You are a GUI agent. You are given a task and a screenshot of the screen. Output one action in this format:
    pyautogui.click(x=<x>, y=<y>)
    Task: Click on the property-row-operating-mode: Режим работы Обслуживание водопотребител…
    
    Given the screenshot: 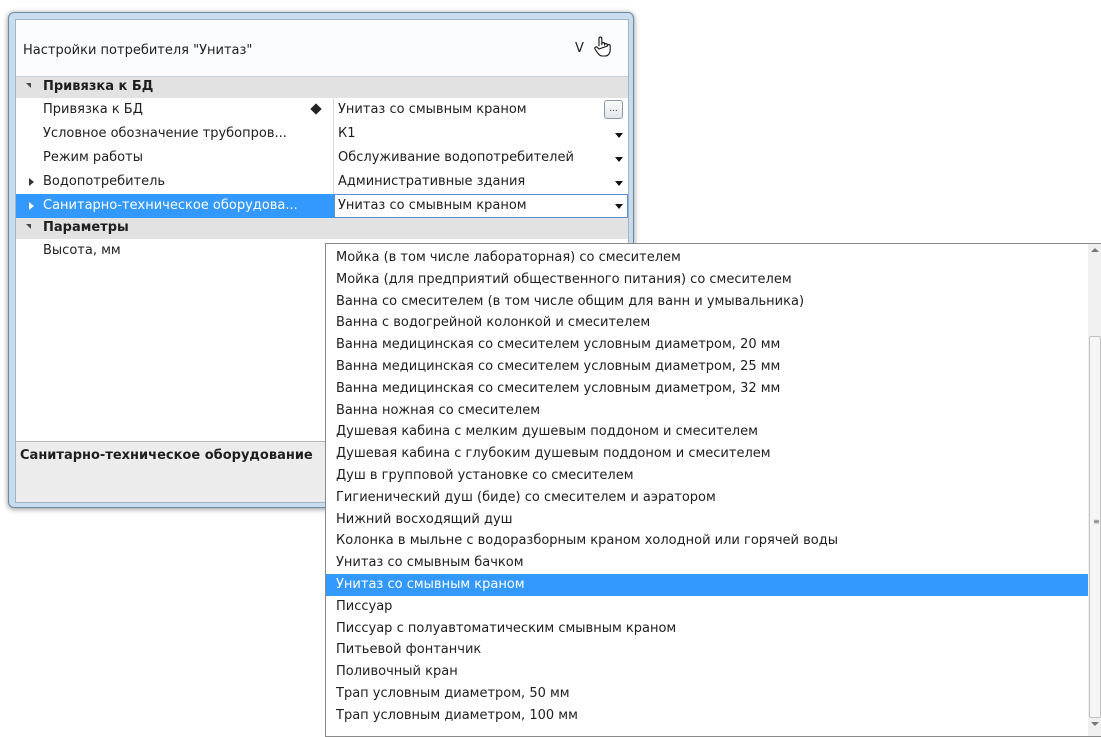 What is the action you would take?
    pyautogui.click(x=322, y=158)
    